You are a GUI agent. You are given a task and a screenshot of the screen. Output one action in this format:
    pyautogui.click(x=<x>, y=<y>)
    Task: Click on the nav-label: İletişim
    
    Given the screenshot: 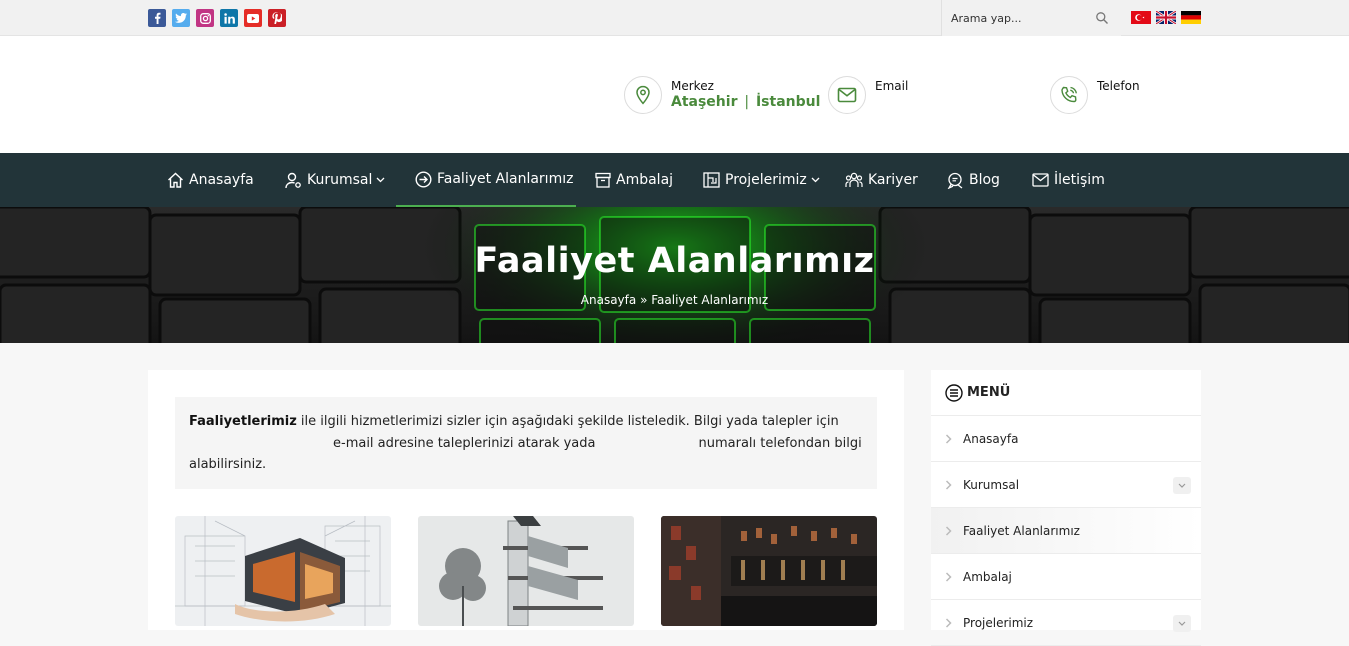 What is the action you would take?
    pyautogui.click(x=1079, y=180)
    